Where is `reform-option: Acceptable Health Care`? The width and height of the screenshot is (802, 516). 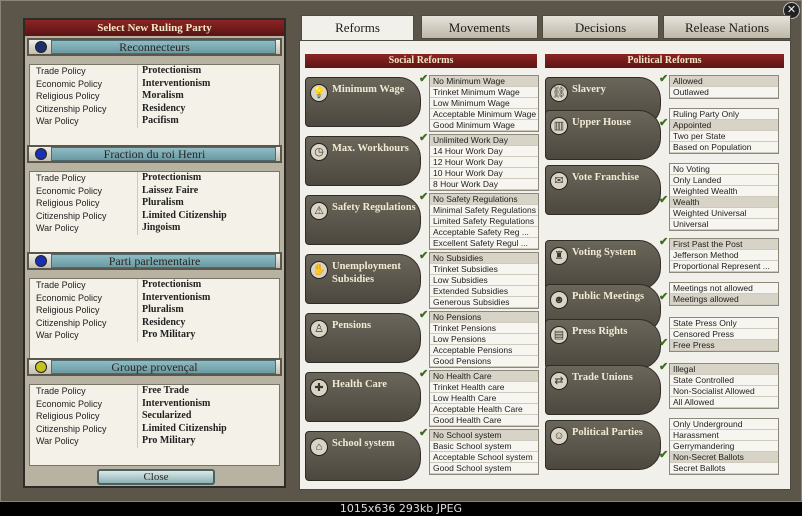 reform-option: Acceptable Health Care is located at coordinates (484, 409).